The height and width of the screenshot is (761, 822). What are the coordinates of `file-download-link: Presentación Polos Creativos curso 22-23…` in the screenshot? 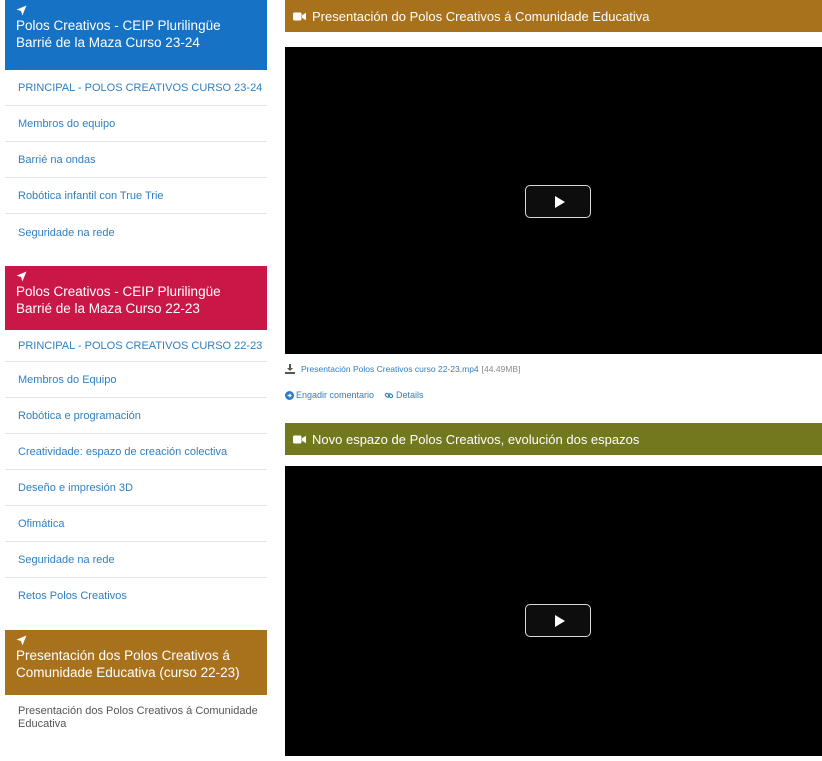 It's located at (390, 369).